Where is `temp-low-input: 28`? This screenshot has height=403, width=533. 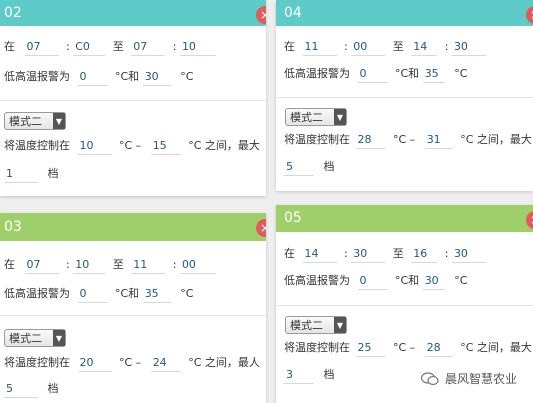 temp-low-input: 28 is located at coordinates (370, 140).